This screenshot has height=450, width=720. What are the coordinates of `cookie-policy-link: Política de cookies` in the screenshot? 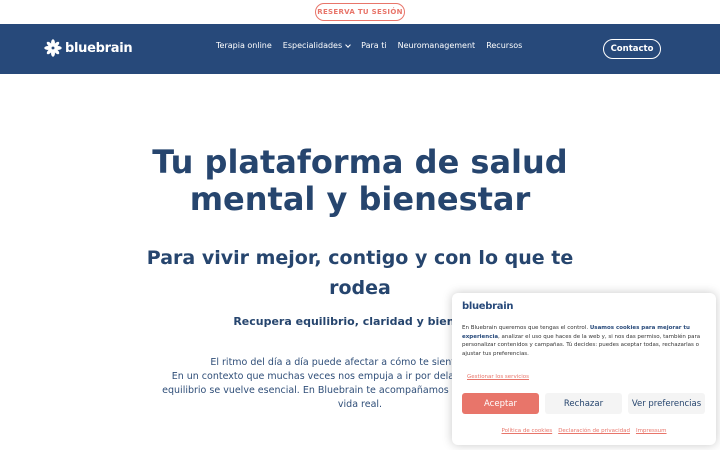 It's located at (526, 431).